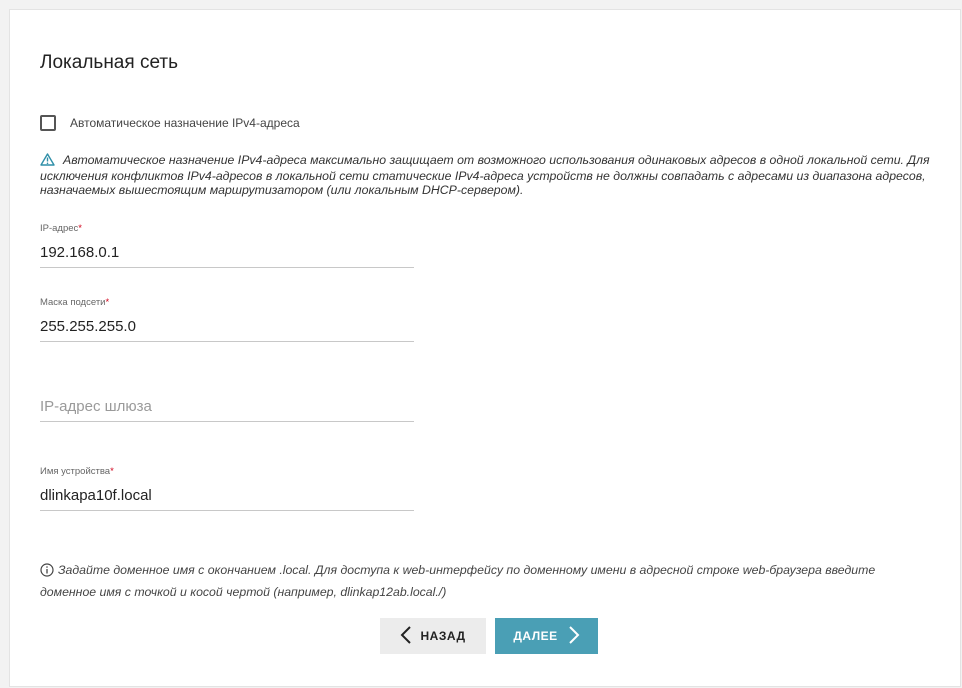  I want to click on page-title: Локальная сеть, so click(109, 62).